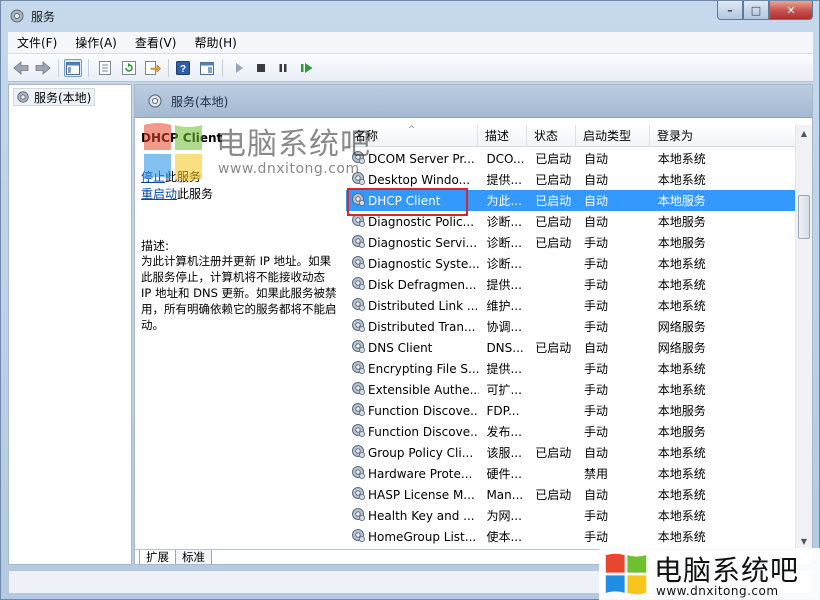  I want to click on column-name: ^ 名称, so click(412, 136).